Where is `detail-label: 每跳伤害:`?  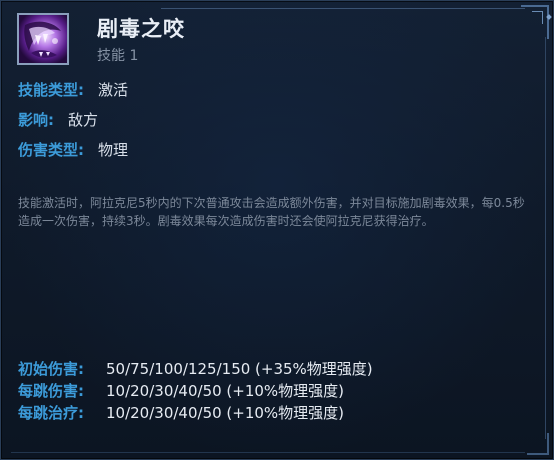
detail-label: 每跳伤害: is located at coordinates (51, 391).